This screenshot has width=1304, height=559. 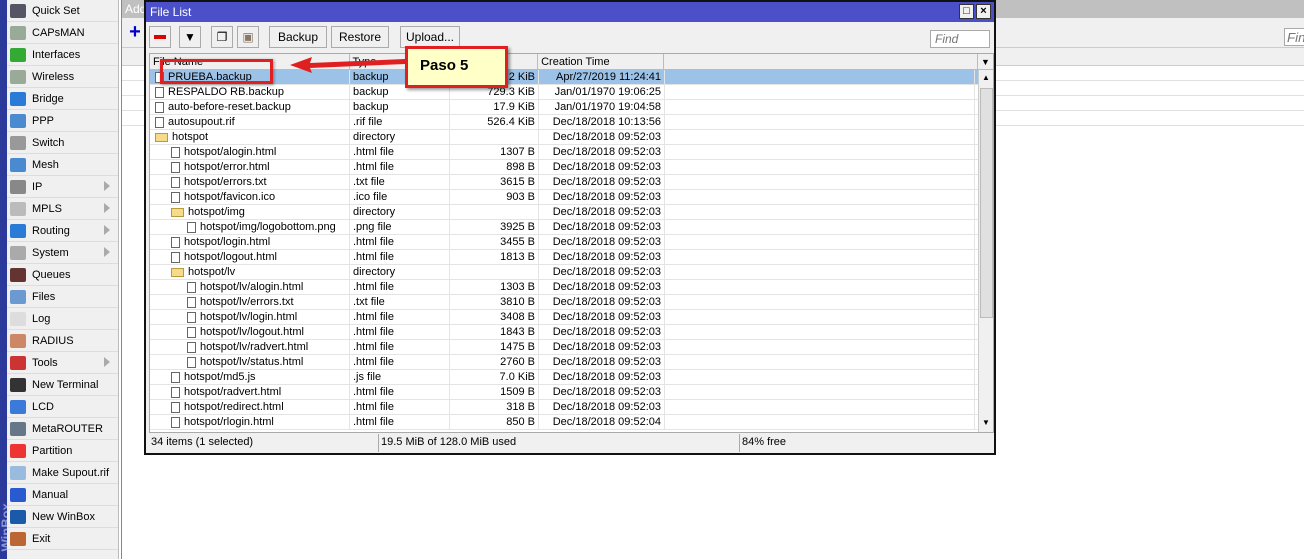 I want to click on sidebar-item-quick-set: Quick Set, so click(x=62, y=11).